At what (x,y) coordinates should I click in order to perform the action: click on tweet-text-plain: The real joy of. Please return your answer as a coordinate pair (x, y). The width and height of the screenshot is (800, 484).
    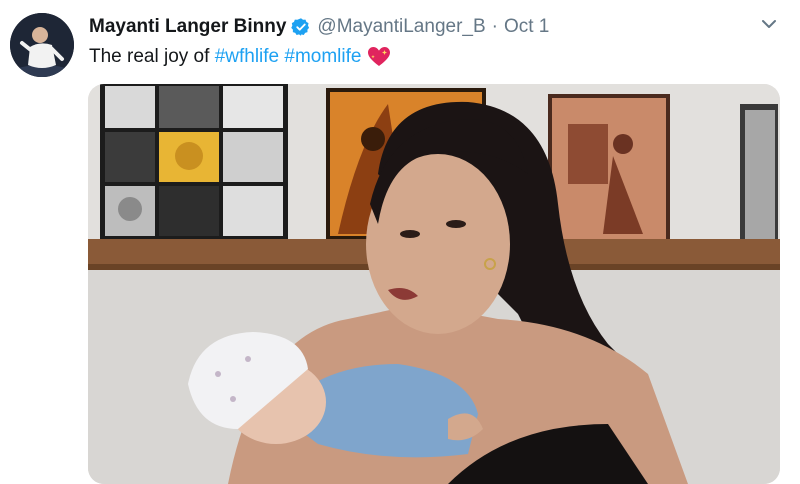
    Looking at the image, I should click on (149, 56).